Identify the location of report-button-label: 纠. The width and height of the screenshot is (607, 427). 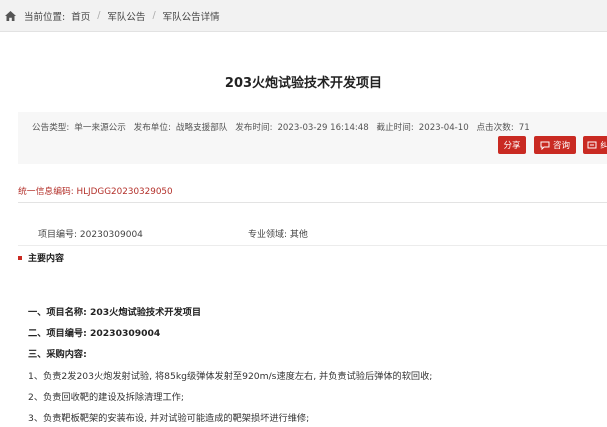
(603, 146).